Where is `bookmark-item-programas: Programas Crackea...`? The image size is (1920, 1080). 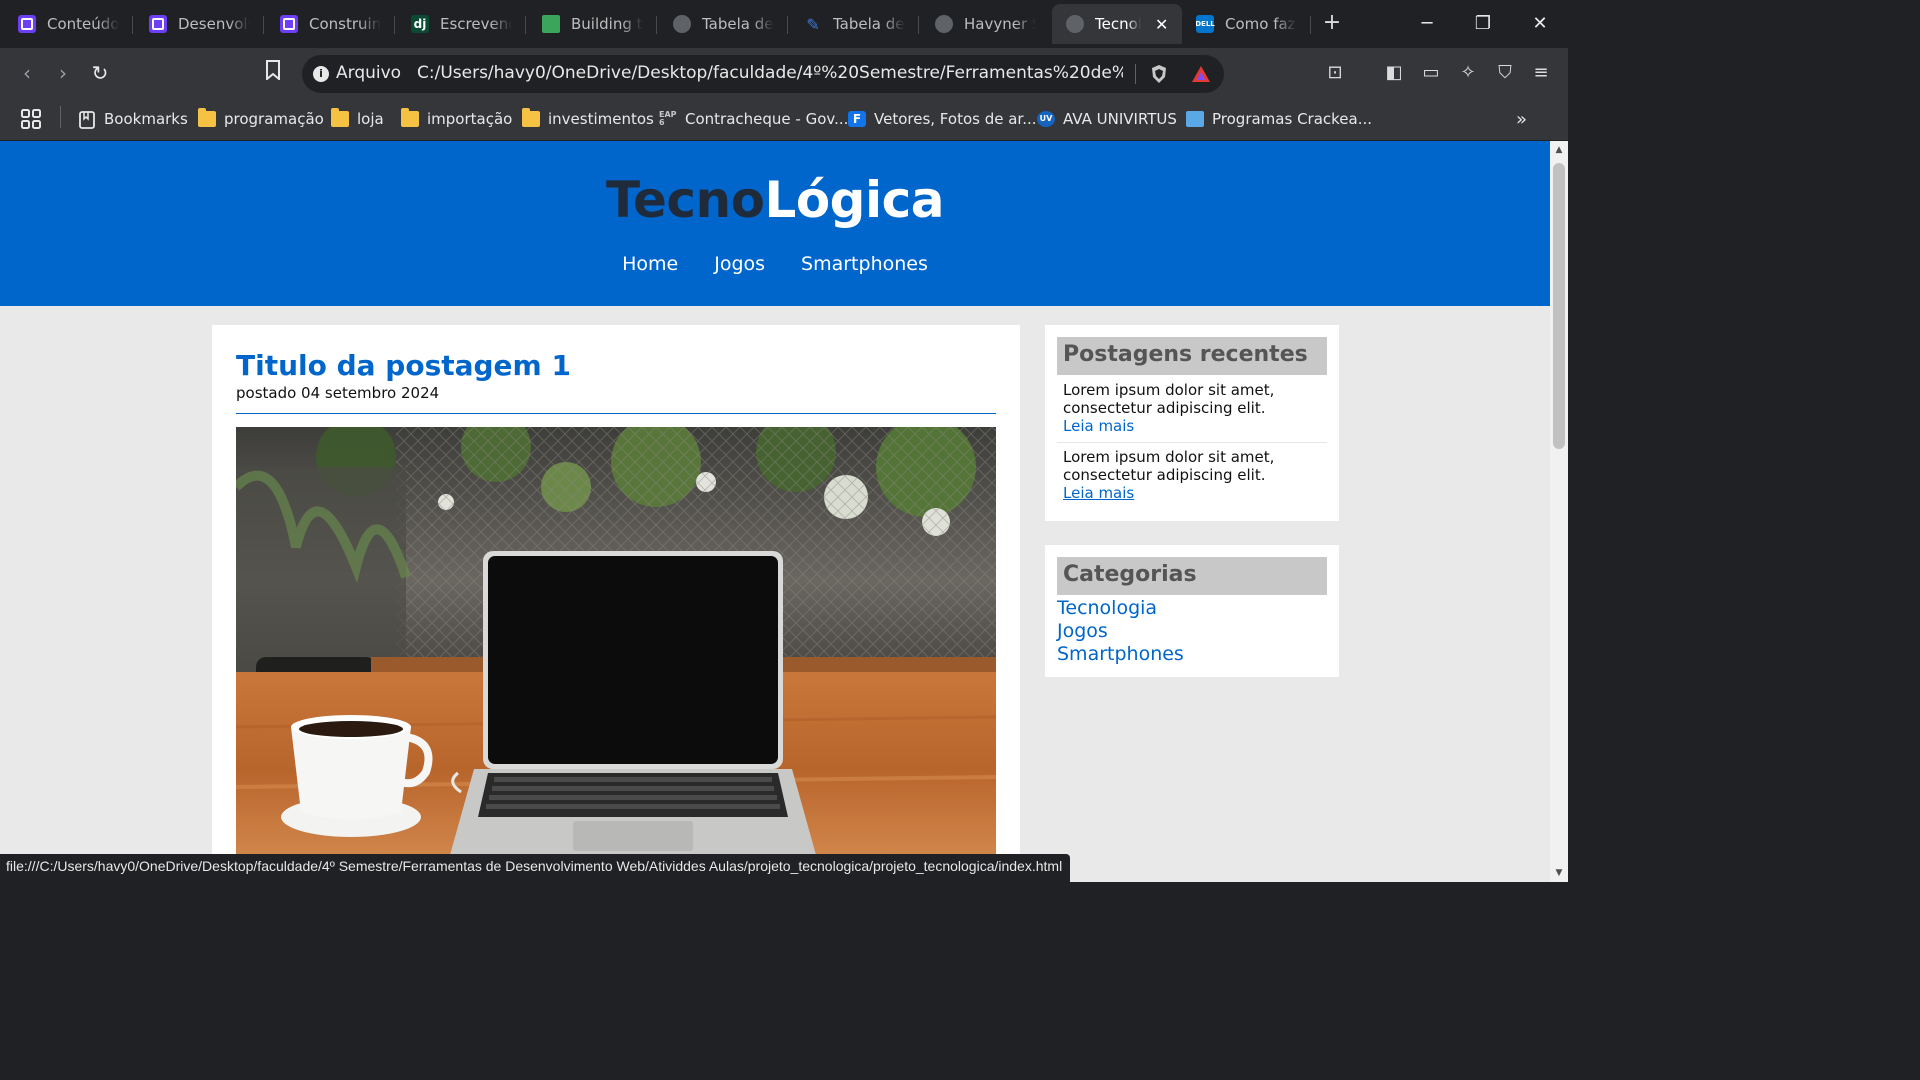 bookmark-item-programas: Programas Crackea... is located at coordinates (1279, 119).